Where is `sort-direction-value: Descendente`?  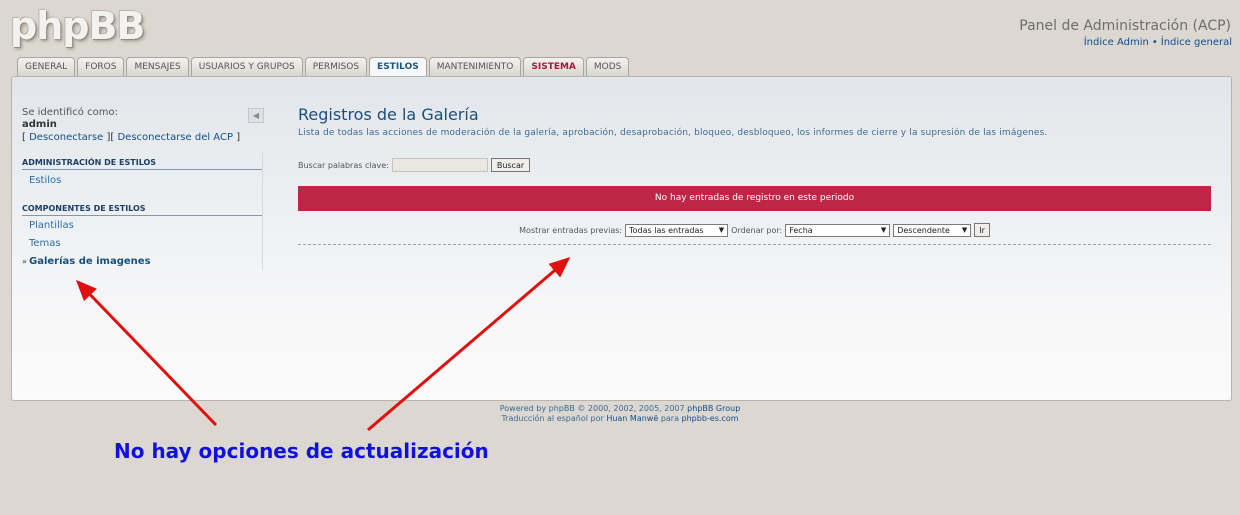
sort-direction-value: Descendente is located at coordinates (923, 230).